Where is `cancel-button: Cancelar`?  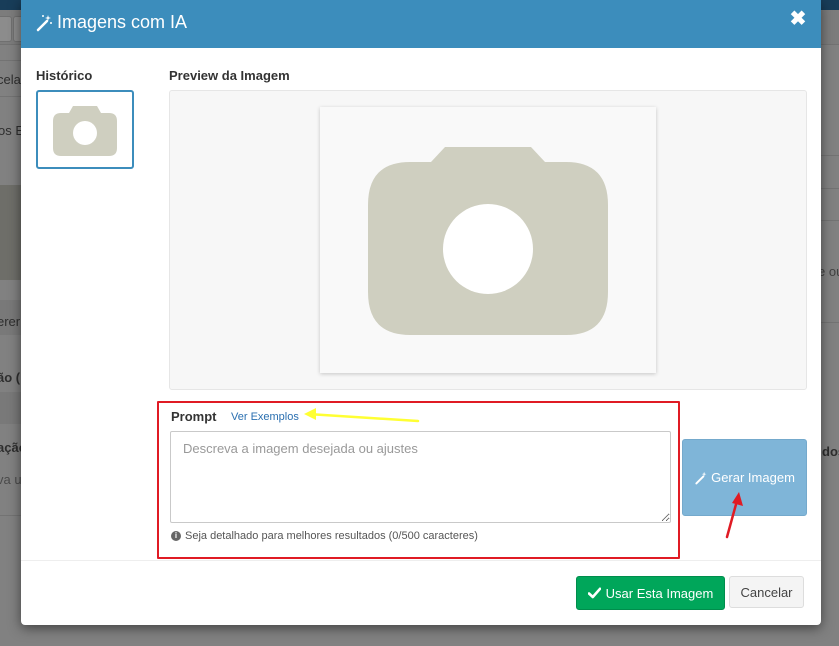 cancel-button: Cancelar is located at coordinates (766, 592).